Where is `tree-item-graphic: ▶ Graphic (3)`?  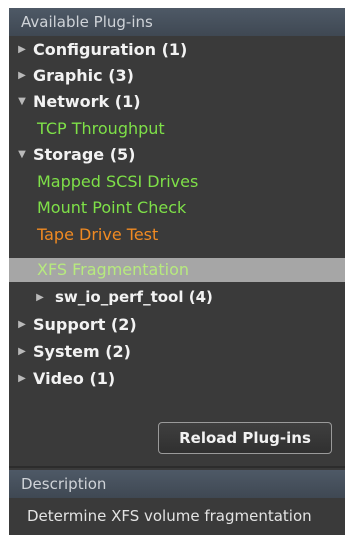 tree-item-graphic: ▶ Graphic (3) is located at coordinates (177, 75).